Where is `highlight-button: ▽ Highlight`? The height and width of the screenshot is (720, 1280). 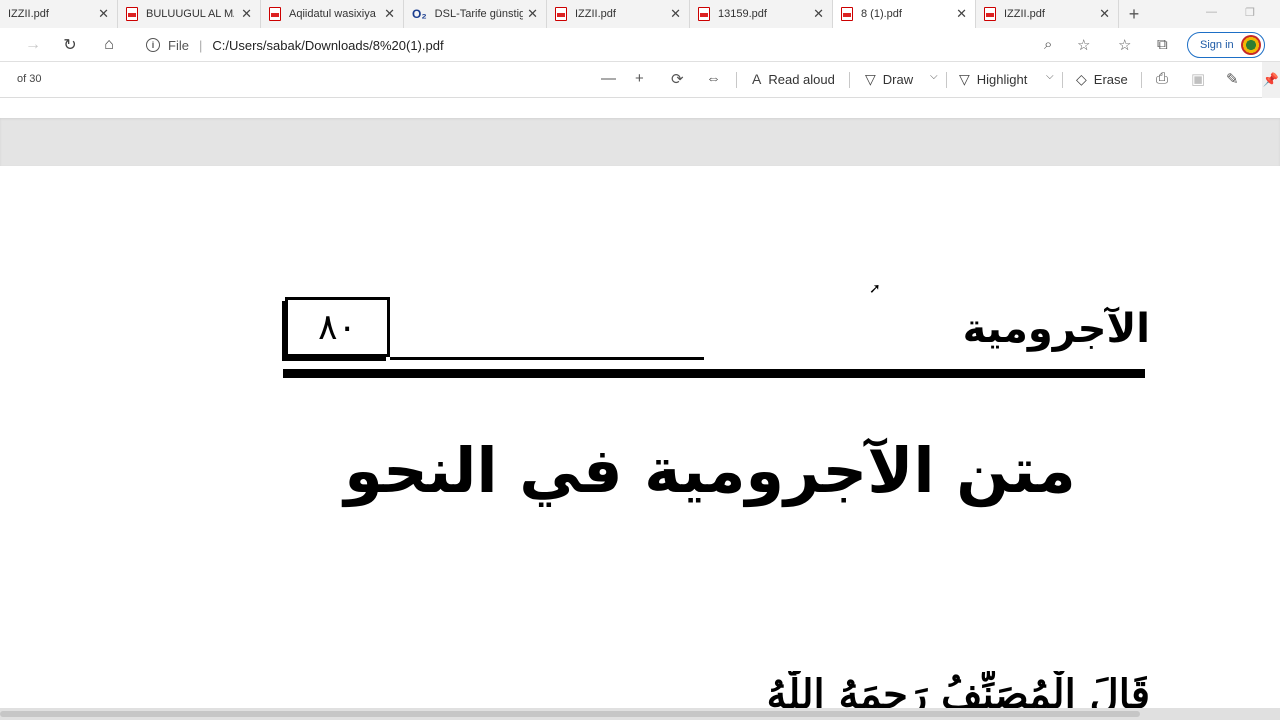 highlight-button: ▽ Highlight is located at coordinates (993, 79).